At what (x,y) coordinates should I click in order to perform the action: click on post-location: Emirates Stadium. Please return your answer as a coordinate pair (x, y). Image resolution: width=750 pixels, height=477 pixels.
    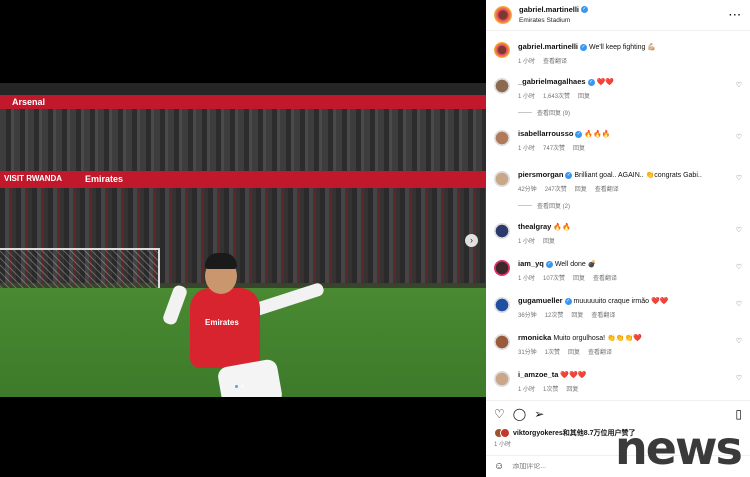
    Looking at the image, I should click on (553, 21).